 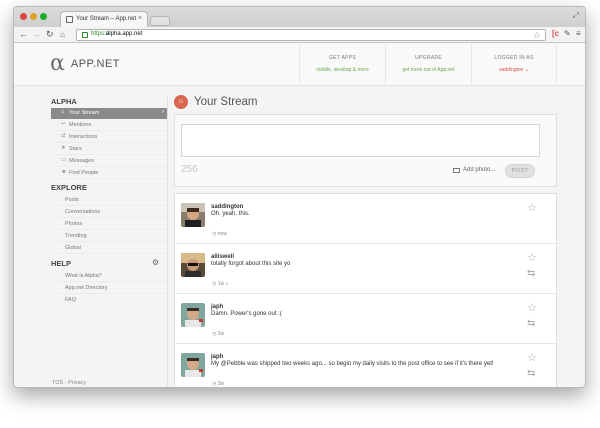 What do you see at coordinates (23, 16) in the screenshot?
I see `close-window-button` at bounding box center [23, 16].